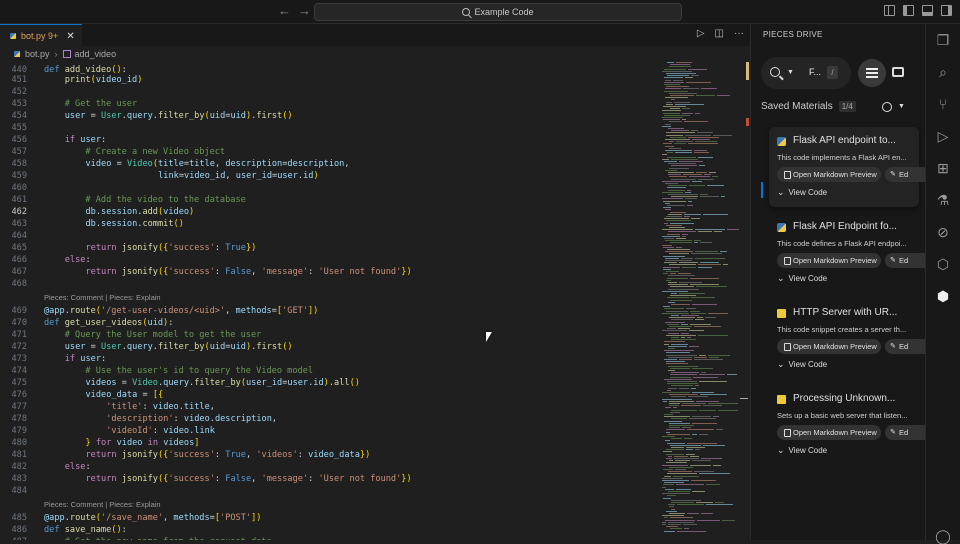 This screenshot has width=960, height=544. Describe the element at coordinates (284, 11) in the screenshot. I see `arrow-left-icon: ←` at that location.